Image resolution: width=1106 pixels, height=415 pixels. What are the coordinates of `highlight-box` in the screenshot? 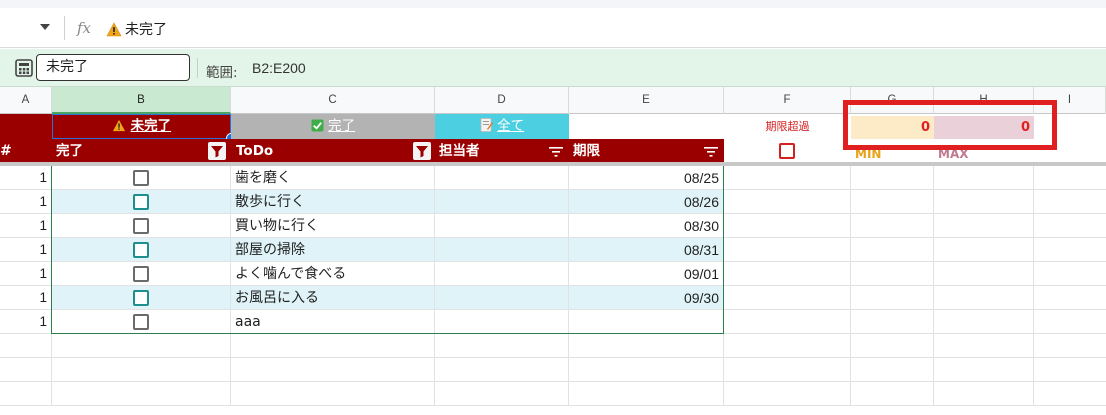 It's located at (950, 125).